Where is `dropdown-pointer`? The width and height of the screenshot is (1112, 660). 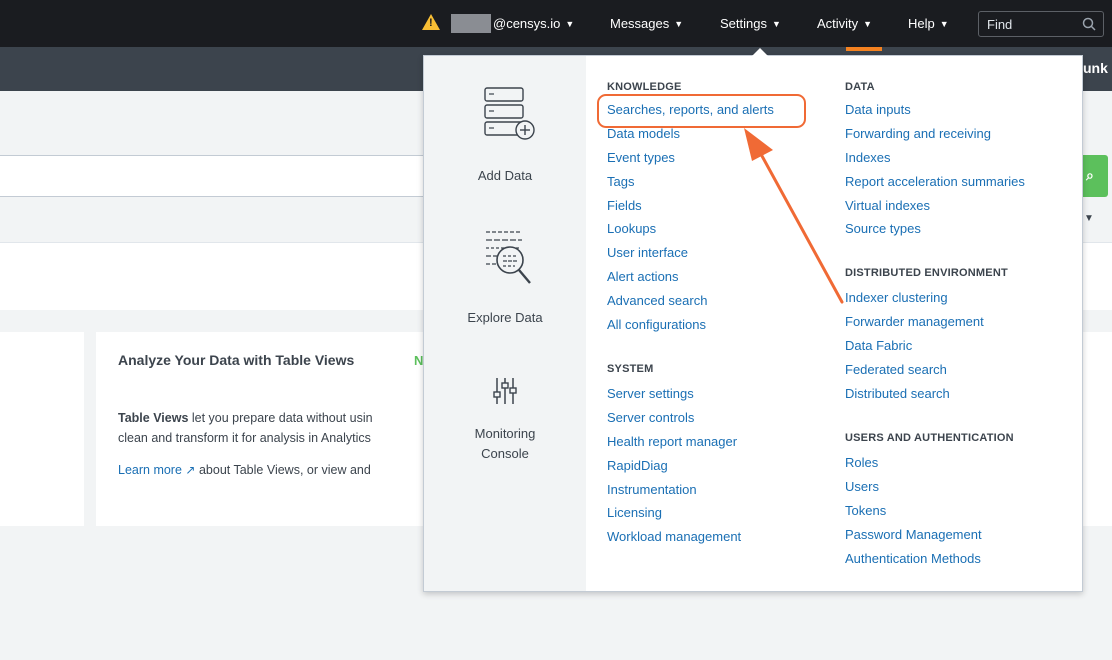 dropdown-pointer is located at coordinates (760, 52).